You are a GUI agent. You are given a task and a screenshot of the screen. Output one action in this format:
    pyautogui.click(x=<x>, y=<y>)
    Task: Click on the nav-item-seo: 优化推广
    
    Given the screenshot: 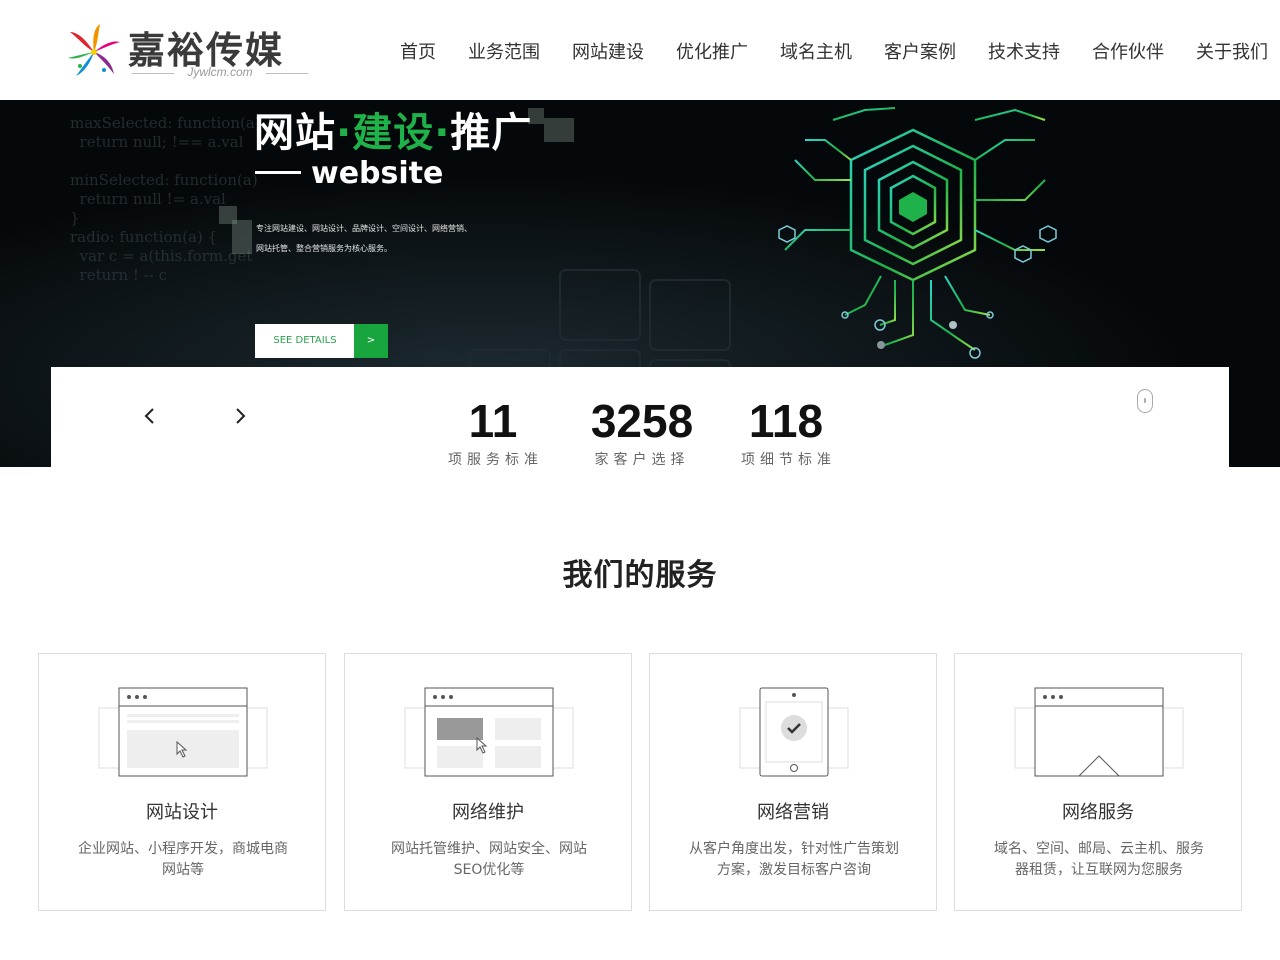 What is the action you would take?
    pyautogui.click(x=712, y=53)
    